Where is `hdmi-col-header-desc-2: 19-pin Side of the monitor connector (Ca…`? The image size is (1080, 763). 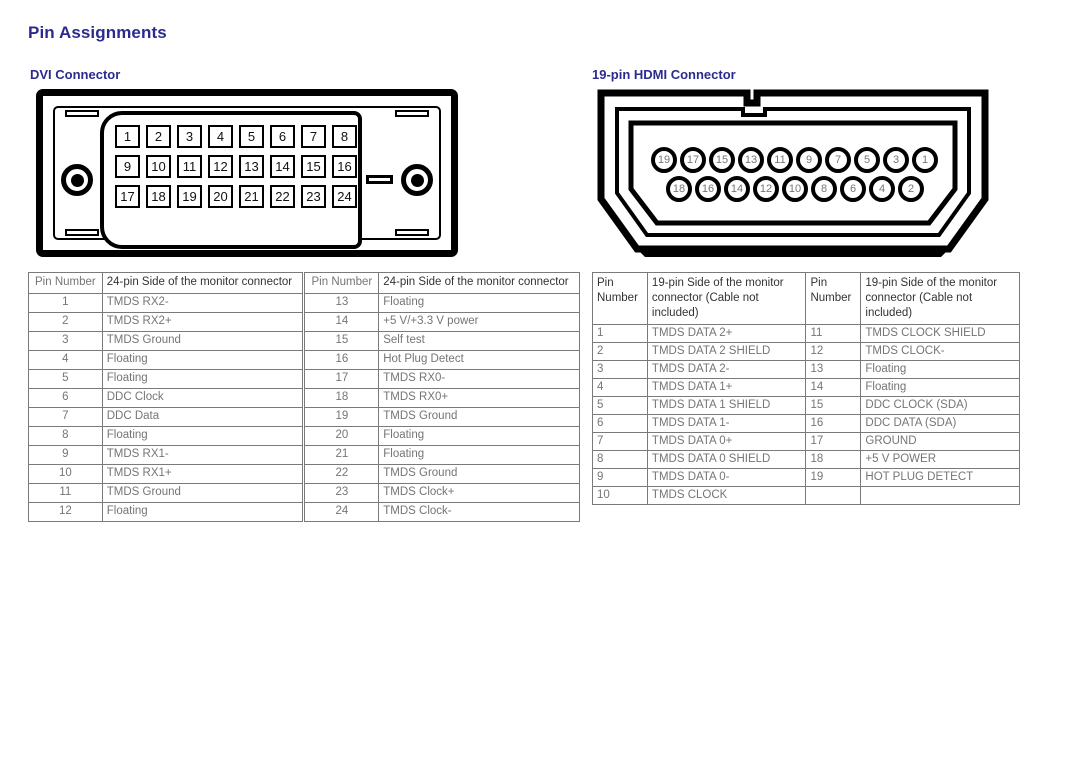
hdmi-col-header-desc-2: 19-pin Side of the monitor connector (Ca… is located at coordinates (940, 298).